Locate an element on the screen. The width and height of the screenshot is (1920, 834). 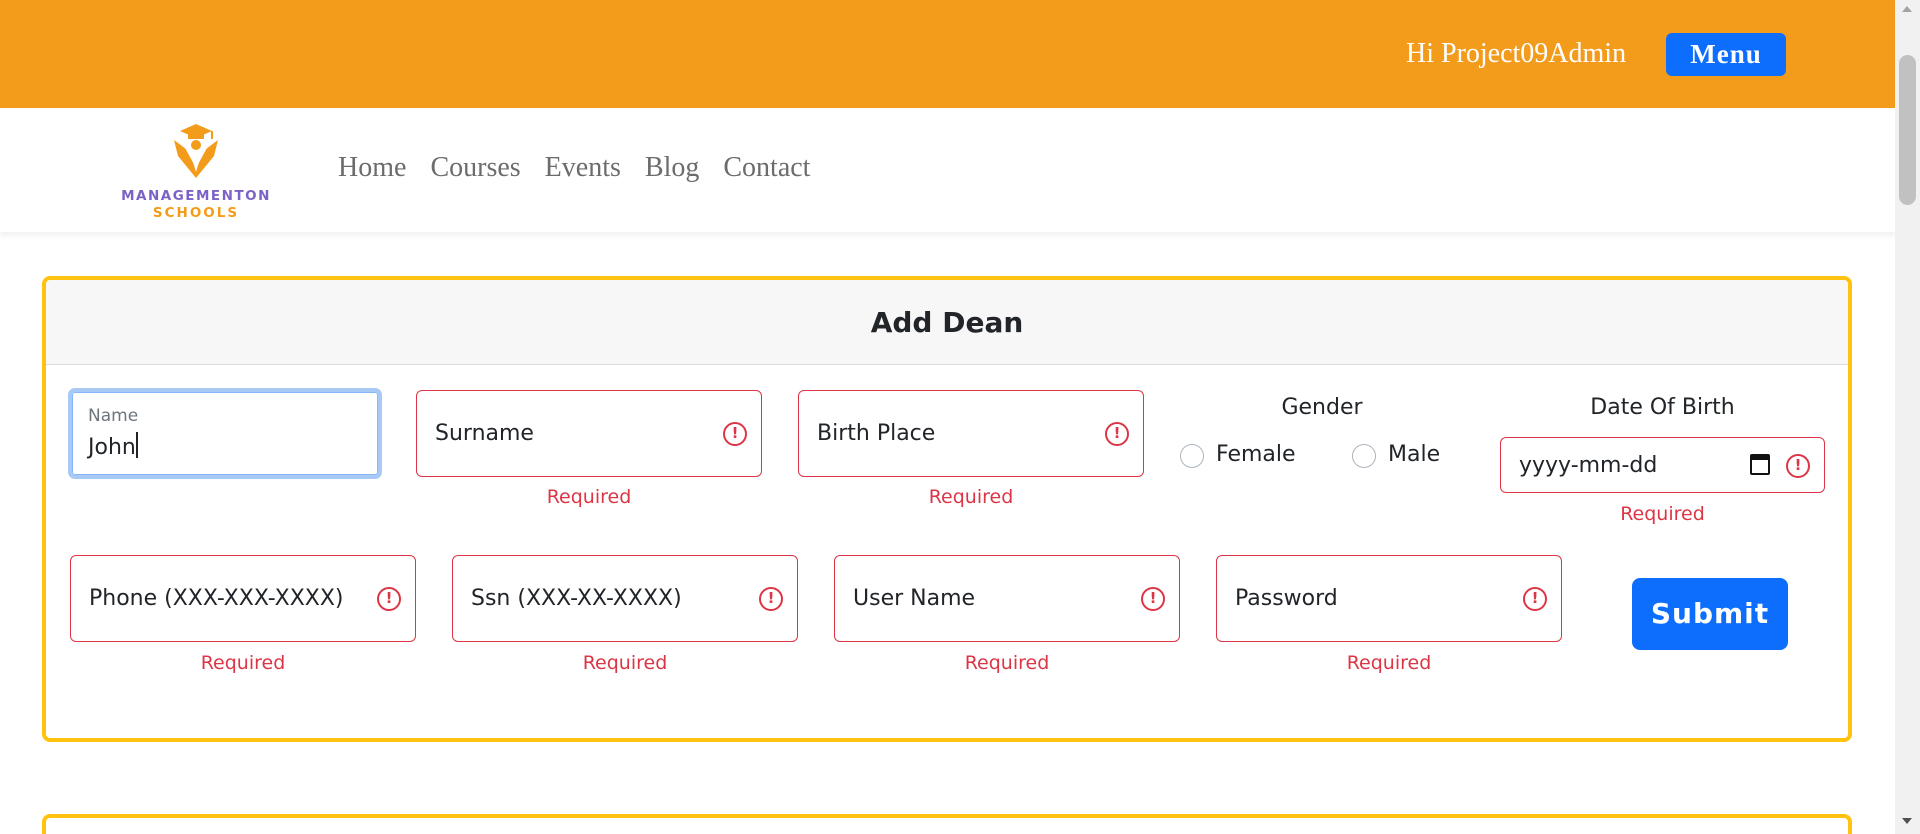
surname-error: Required is located at coordinates (589, 497).